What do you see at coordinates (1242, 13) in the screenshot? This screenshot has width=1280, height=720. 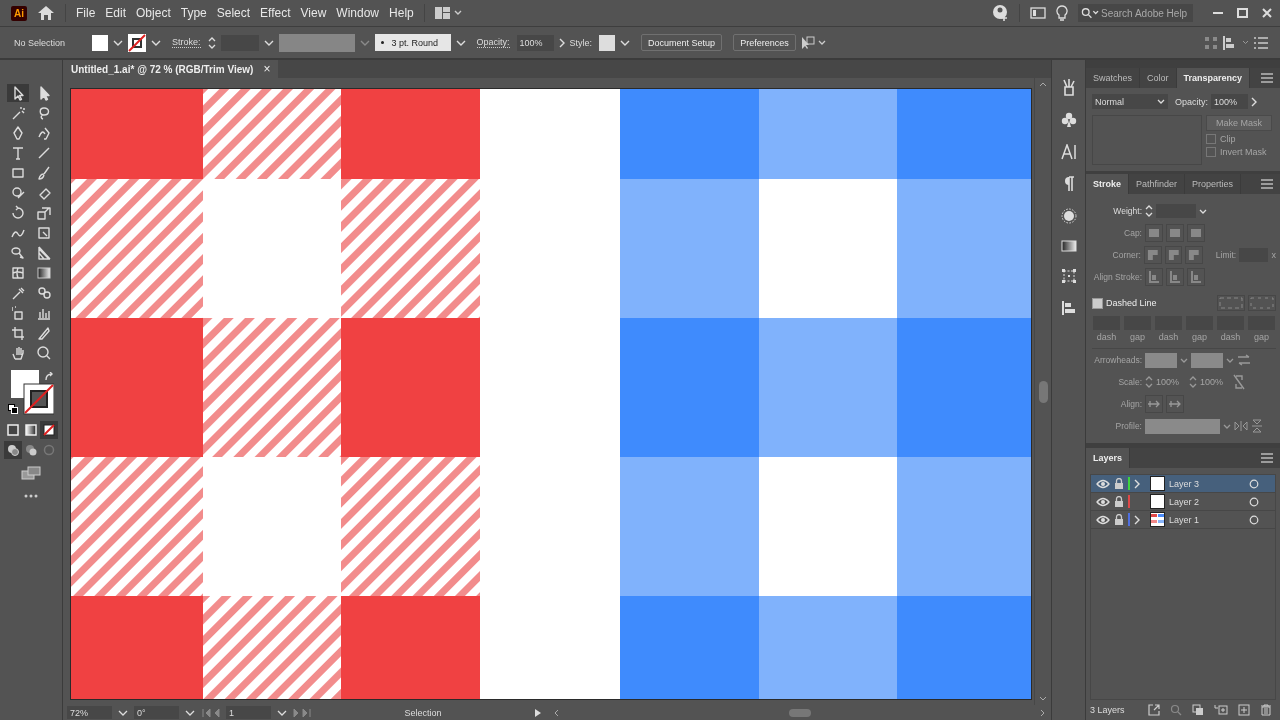 I see `maximize-icon` at bounding box center [1242, 13].